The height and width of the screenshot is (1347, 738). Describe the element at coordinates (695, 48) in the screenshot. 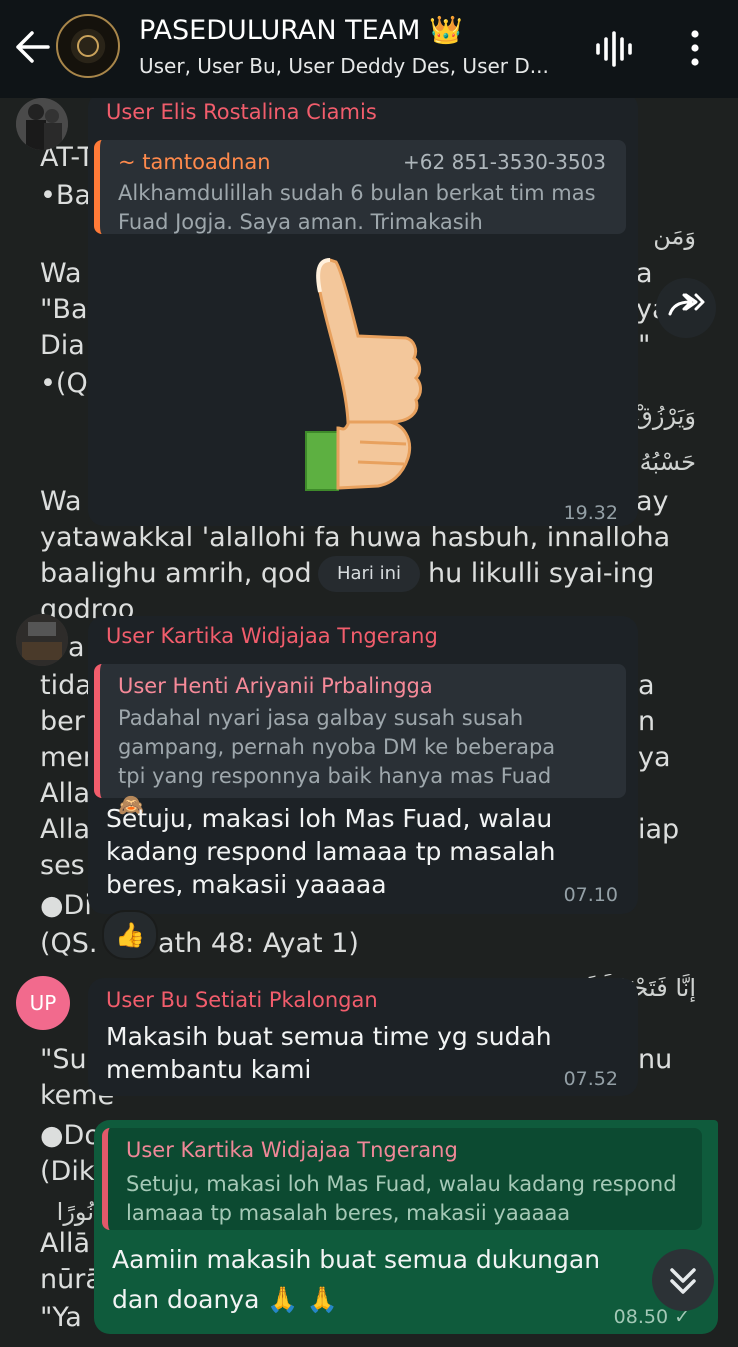

I see `more-options-icon` at that location.